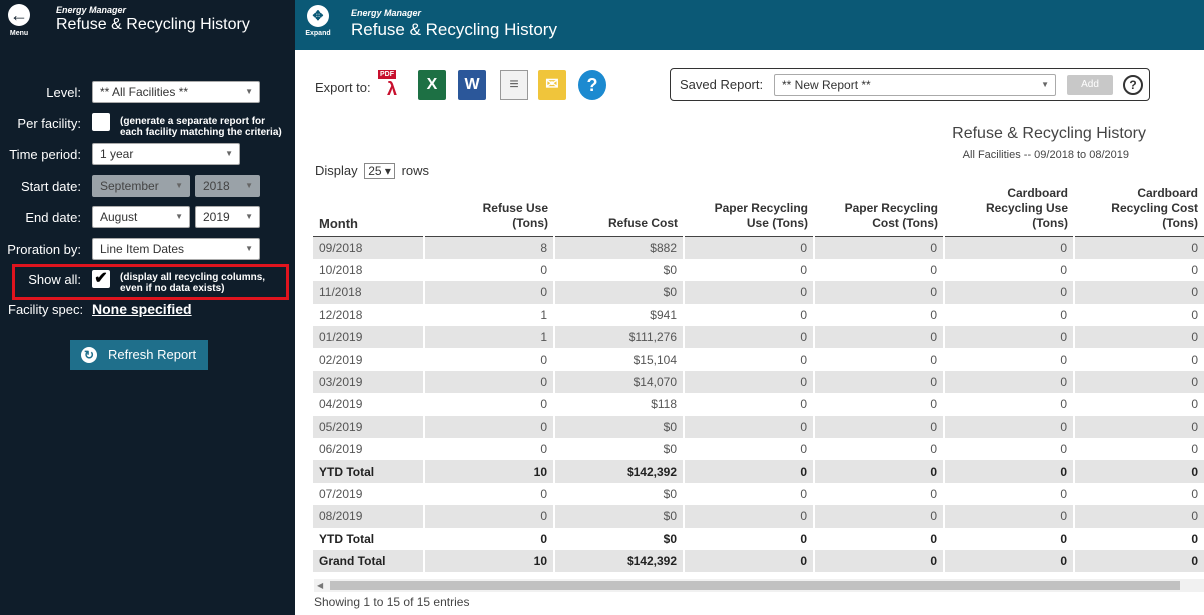 This screenshot has width=1204, height=615. I want to click on display-rows-control: Display 25 ▾ rows, so click(372, 171).